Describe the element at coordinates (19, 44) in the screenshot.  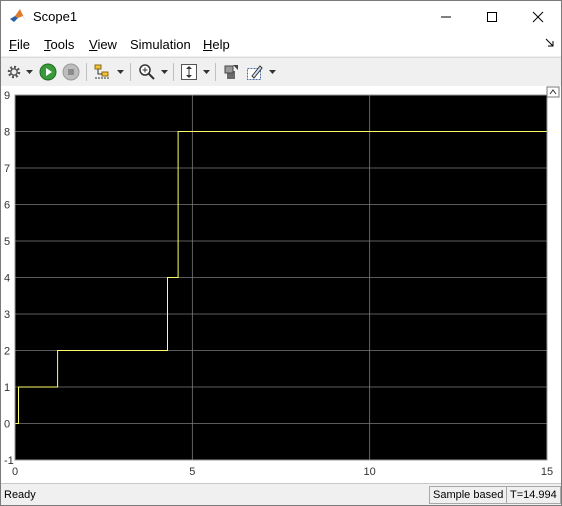
I see `menu-file: File` at that location.